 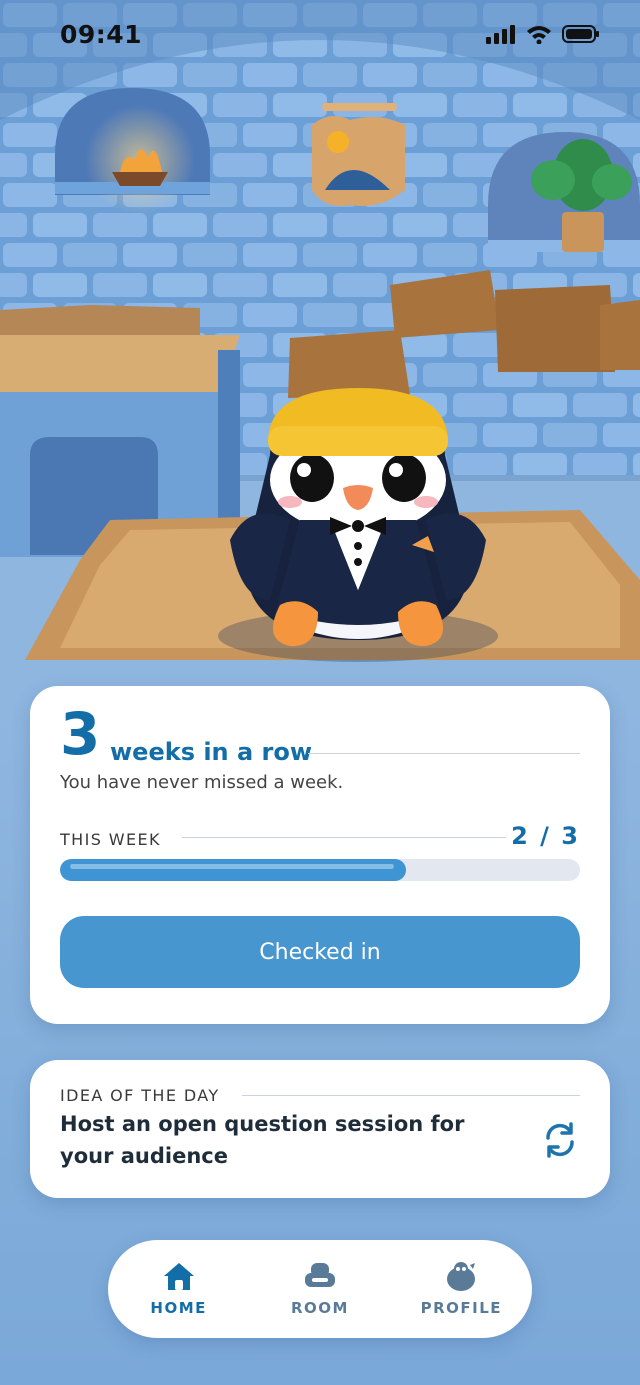 I want to click on home-icon, so click(x=178, y=1276).